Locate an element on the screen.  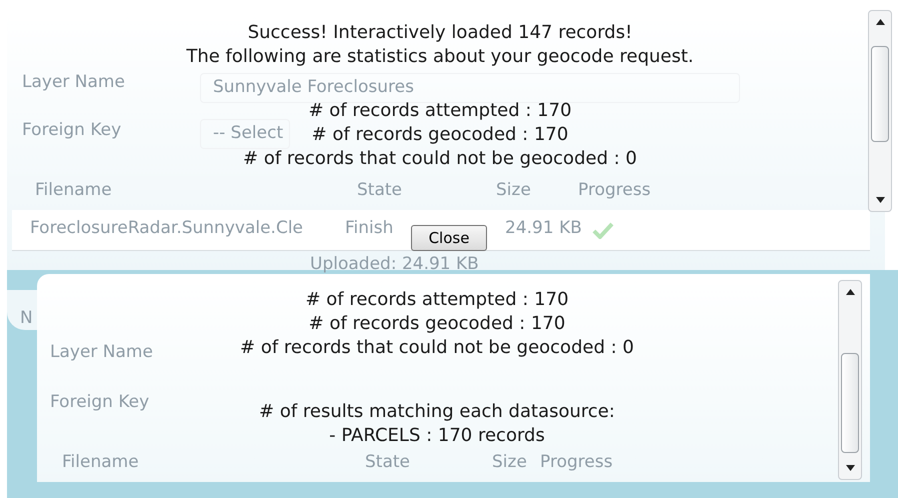
layer-name-dropdown: Sunnyvale Foreclosures is located at coordinates (470, 88).